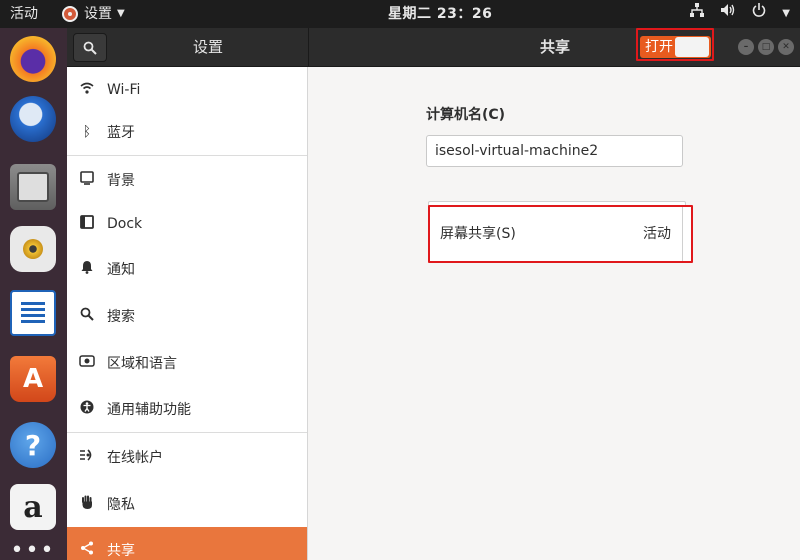 This screenshot has width=800, height=560. What do you see at coordinates (728, 14) in the screenshot?
I see `volume-icon` at bounding box center [728, 14].